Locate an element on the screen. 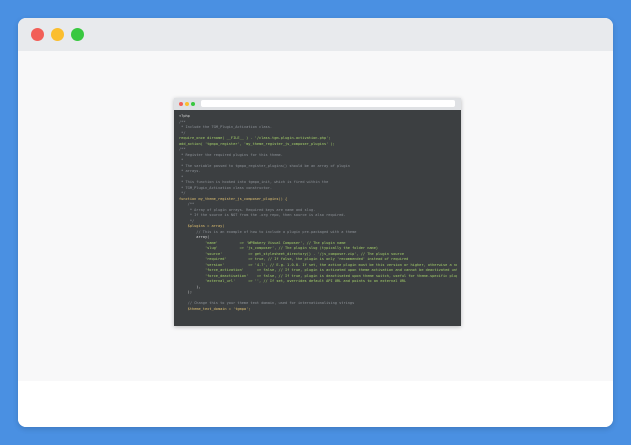  code-line: $theme_text_domain = 'tgmpa'; is located at coordinates (215, 308).